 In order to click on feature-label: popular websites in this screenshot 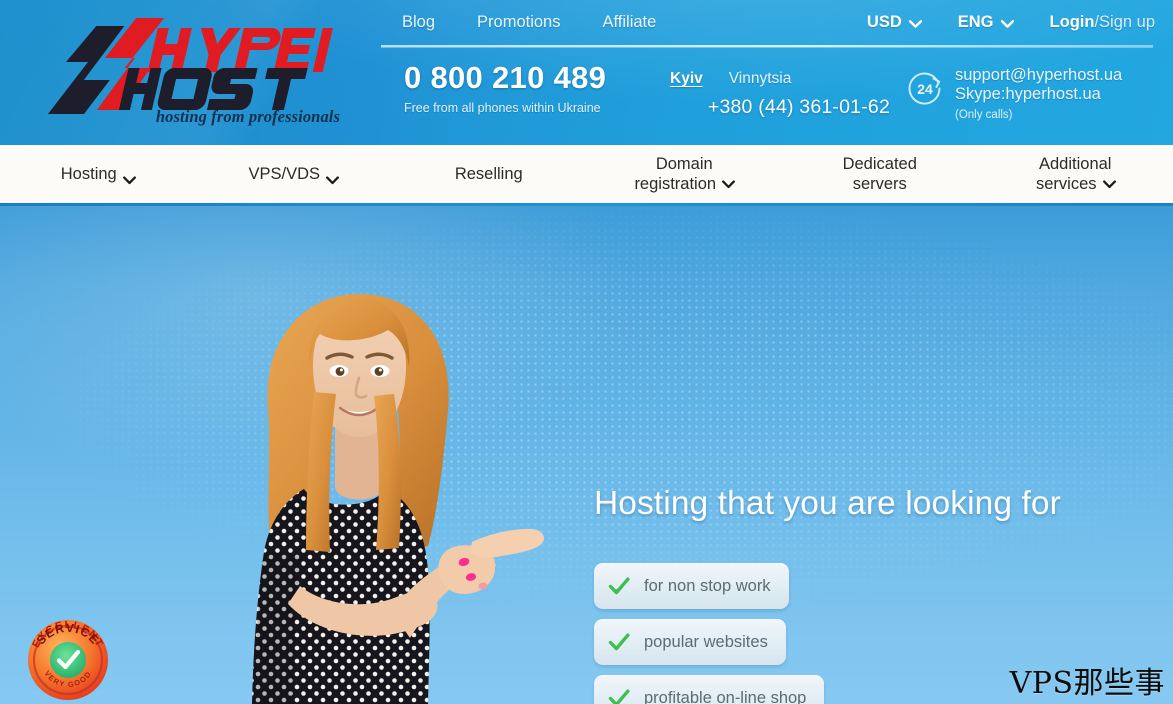, I will do `click(706, 641)`.